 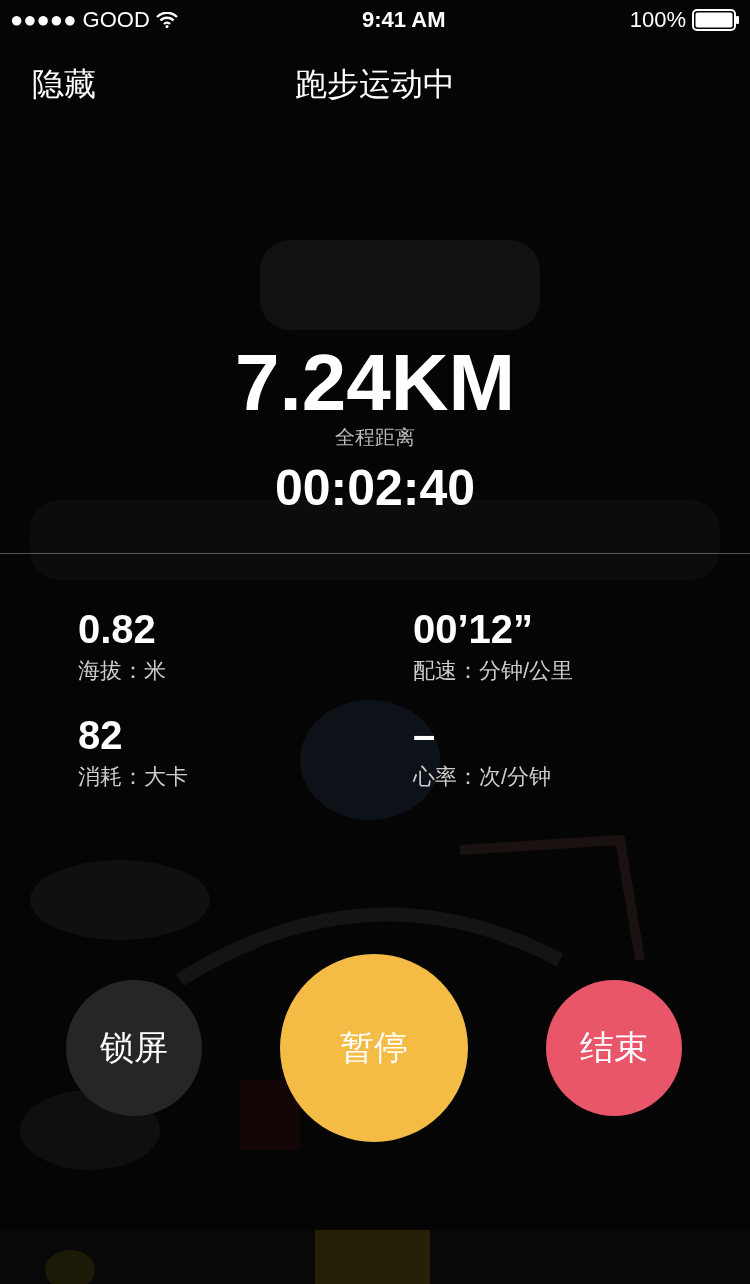 What do you see at coordinates (403, 20) in the screenshot?
I see `clock: 9:41 AM` at bounding box center [403, 20].